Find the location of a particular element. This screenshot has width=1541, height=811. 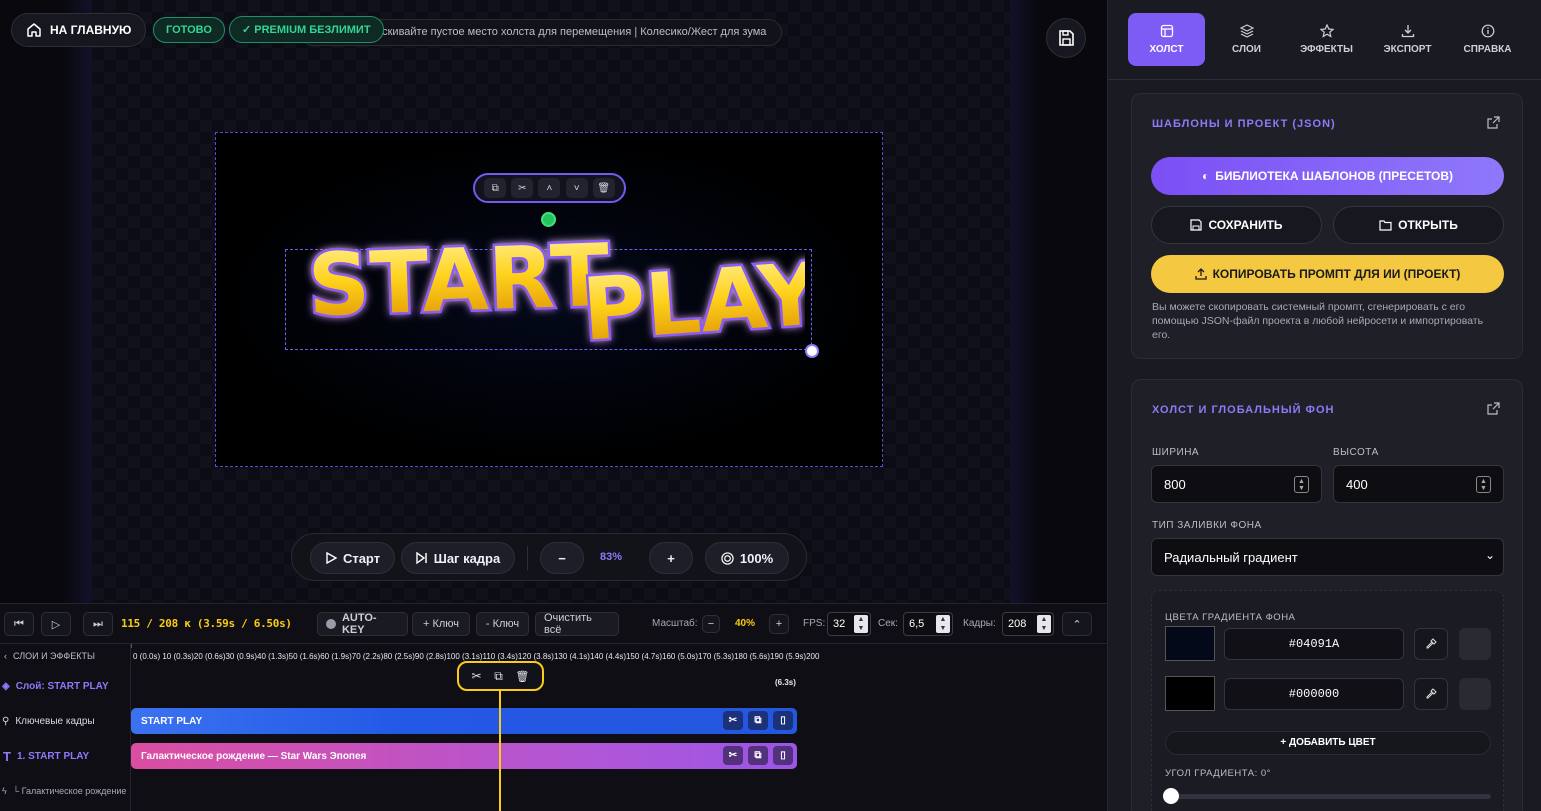

fill-type-select: Радиальный градиент ⌄ is located at coordinates (1327, 557).